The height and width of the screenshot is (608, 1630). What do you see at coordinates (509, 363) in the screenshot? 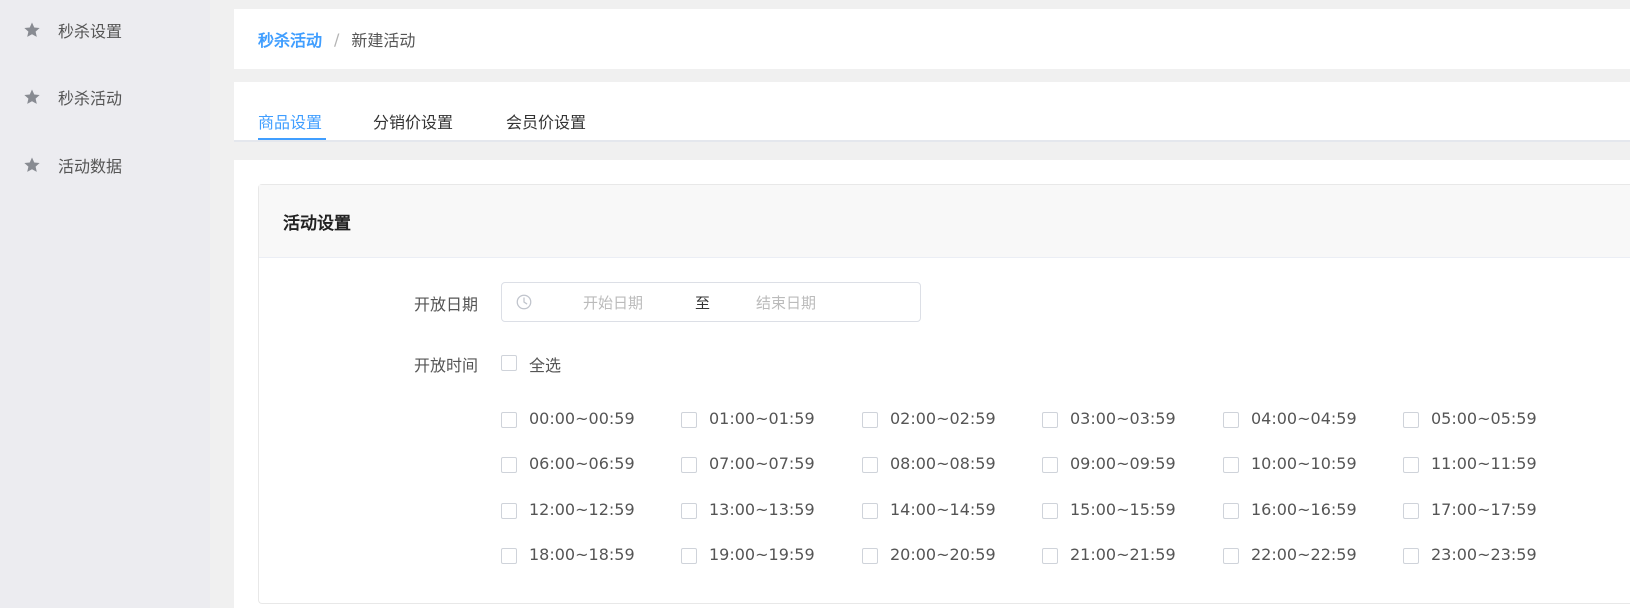
I see `select-all-checkbox` at bounding box center [509, 363].